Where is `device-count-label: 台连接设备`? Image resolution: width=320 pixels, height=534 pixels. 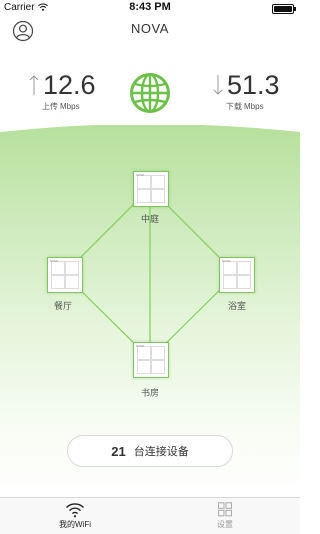 device-count-label: 台连接设备 is located at coordinates (161, 452).